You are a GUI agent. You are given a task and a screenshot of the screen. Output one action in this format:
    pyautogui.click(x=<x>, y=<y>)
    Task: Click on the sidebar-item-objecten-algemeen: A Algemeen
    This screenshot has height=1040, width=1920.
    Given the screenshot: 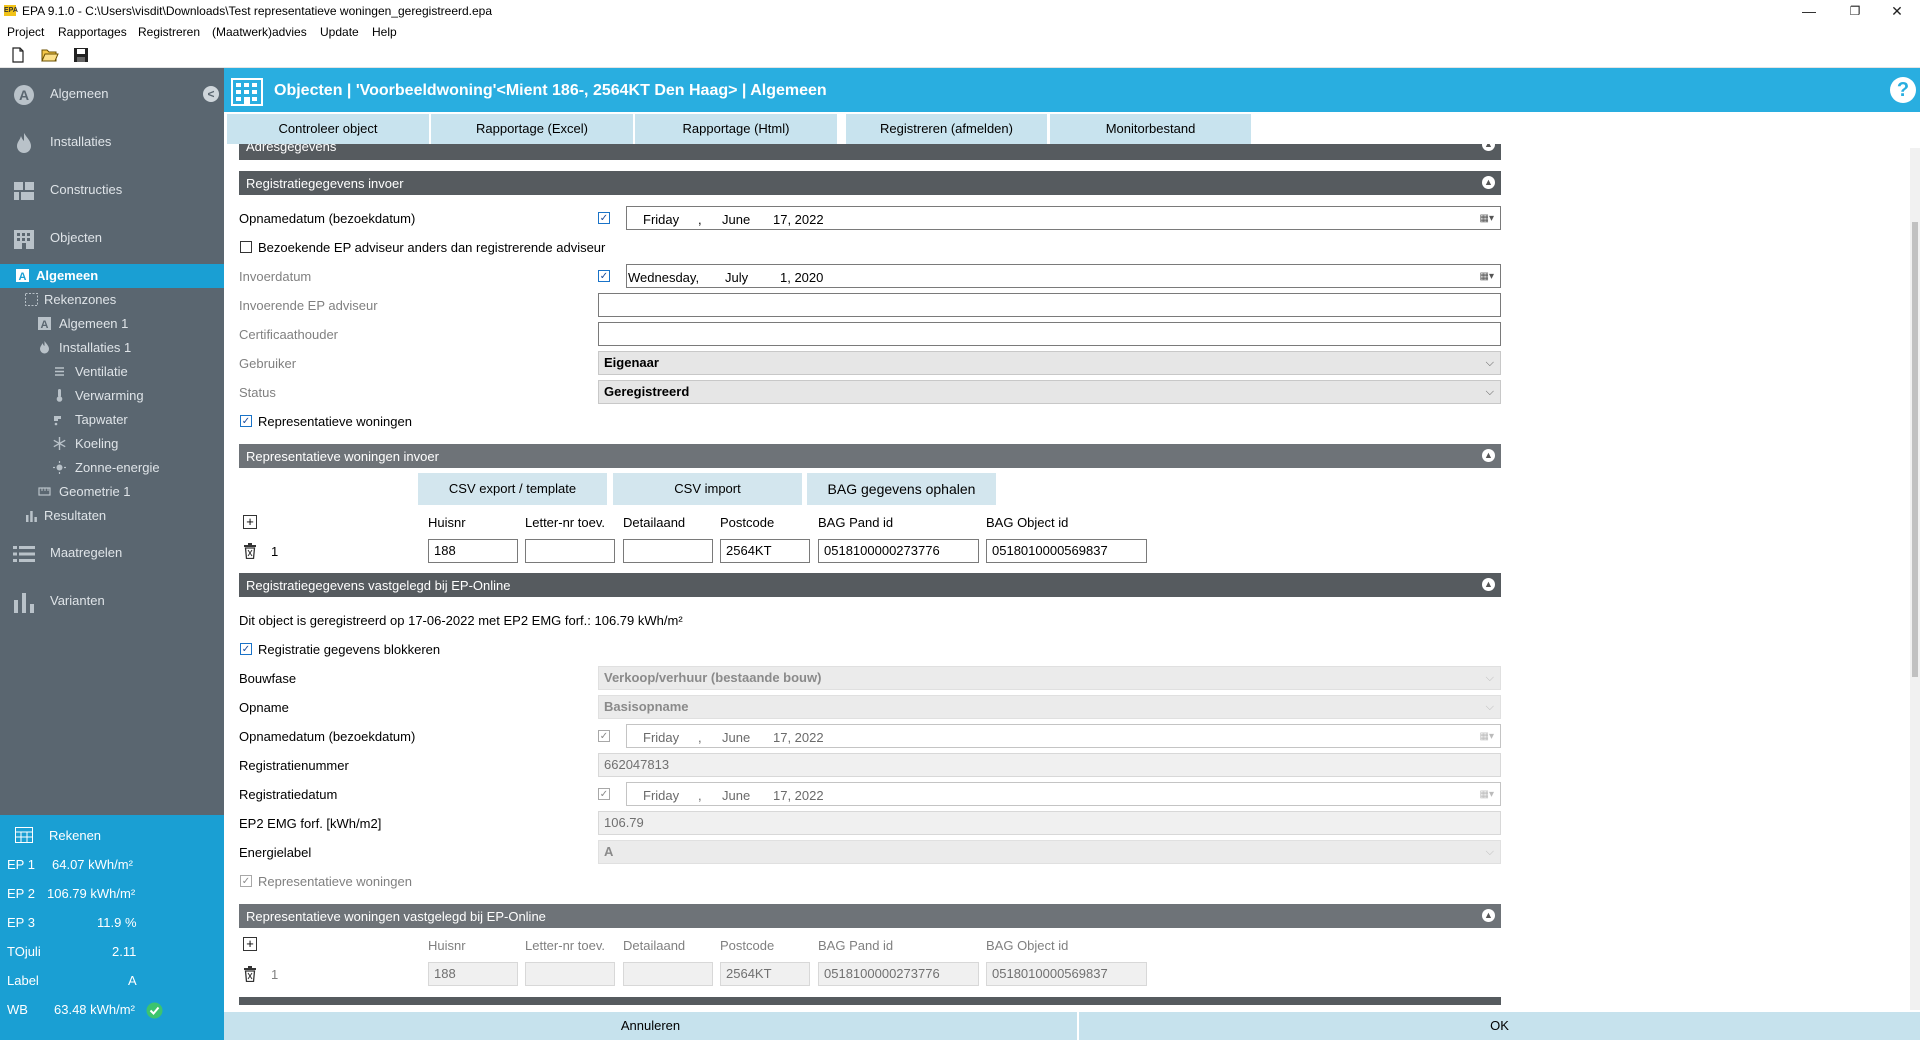 What is the action you would take?
    pyautogui.click(x=112, y=276)
    